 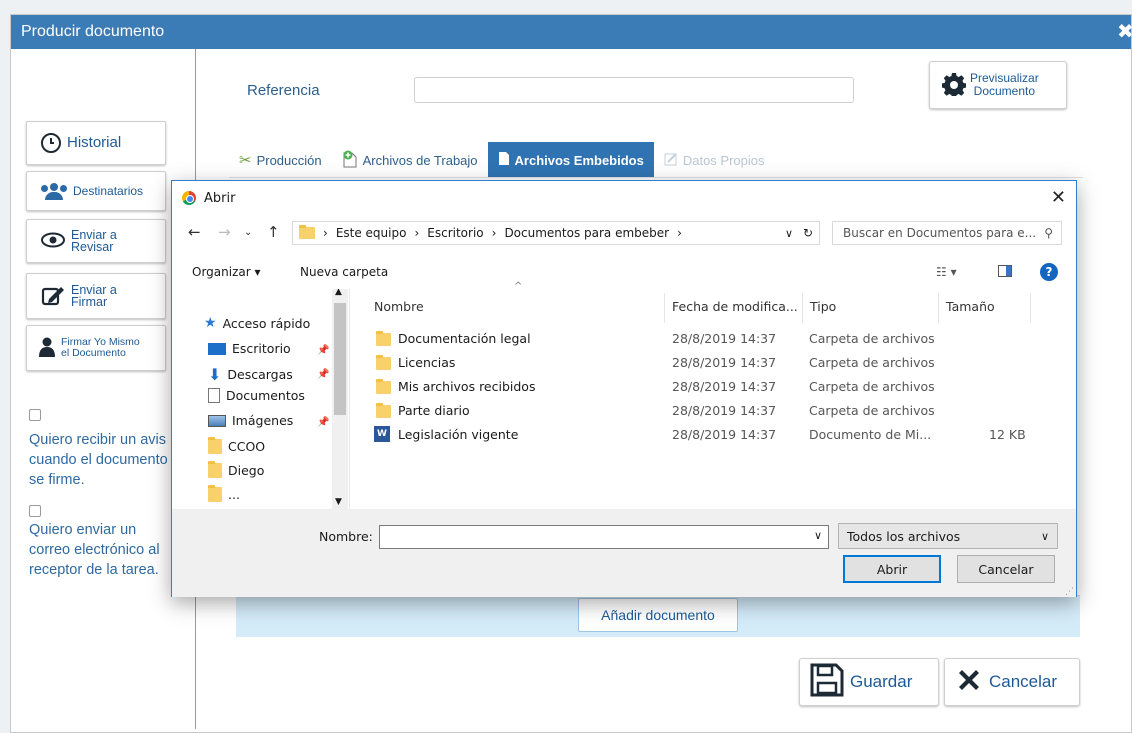 I want to click on view-options-icon: ☷ ▾, so click(x=946, y=272).